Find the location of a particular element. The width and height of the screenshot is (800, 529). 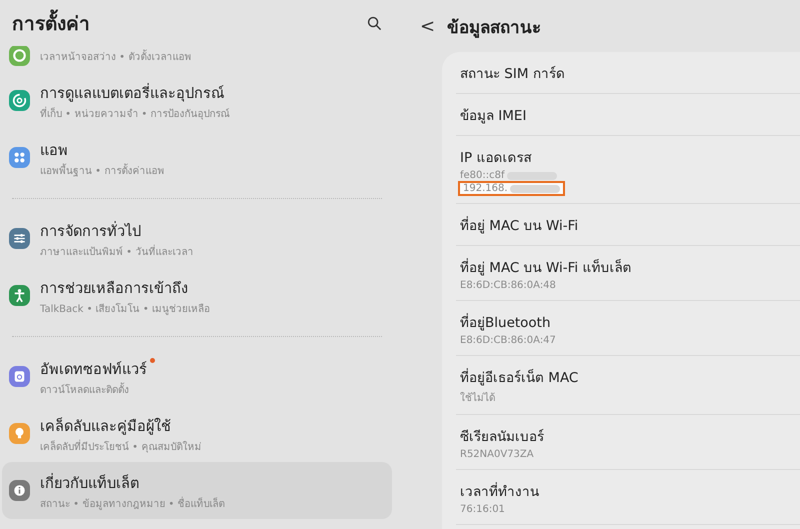

row-value: R52NA0V73ZA is located at coordinates (497, 454).